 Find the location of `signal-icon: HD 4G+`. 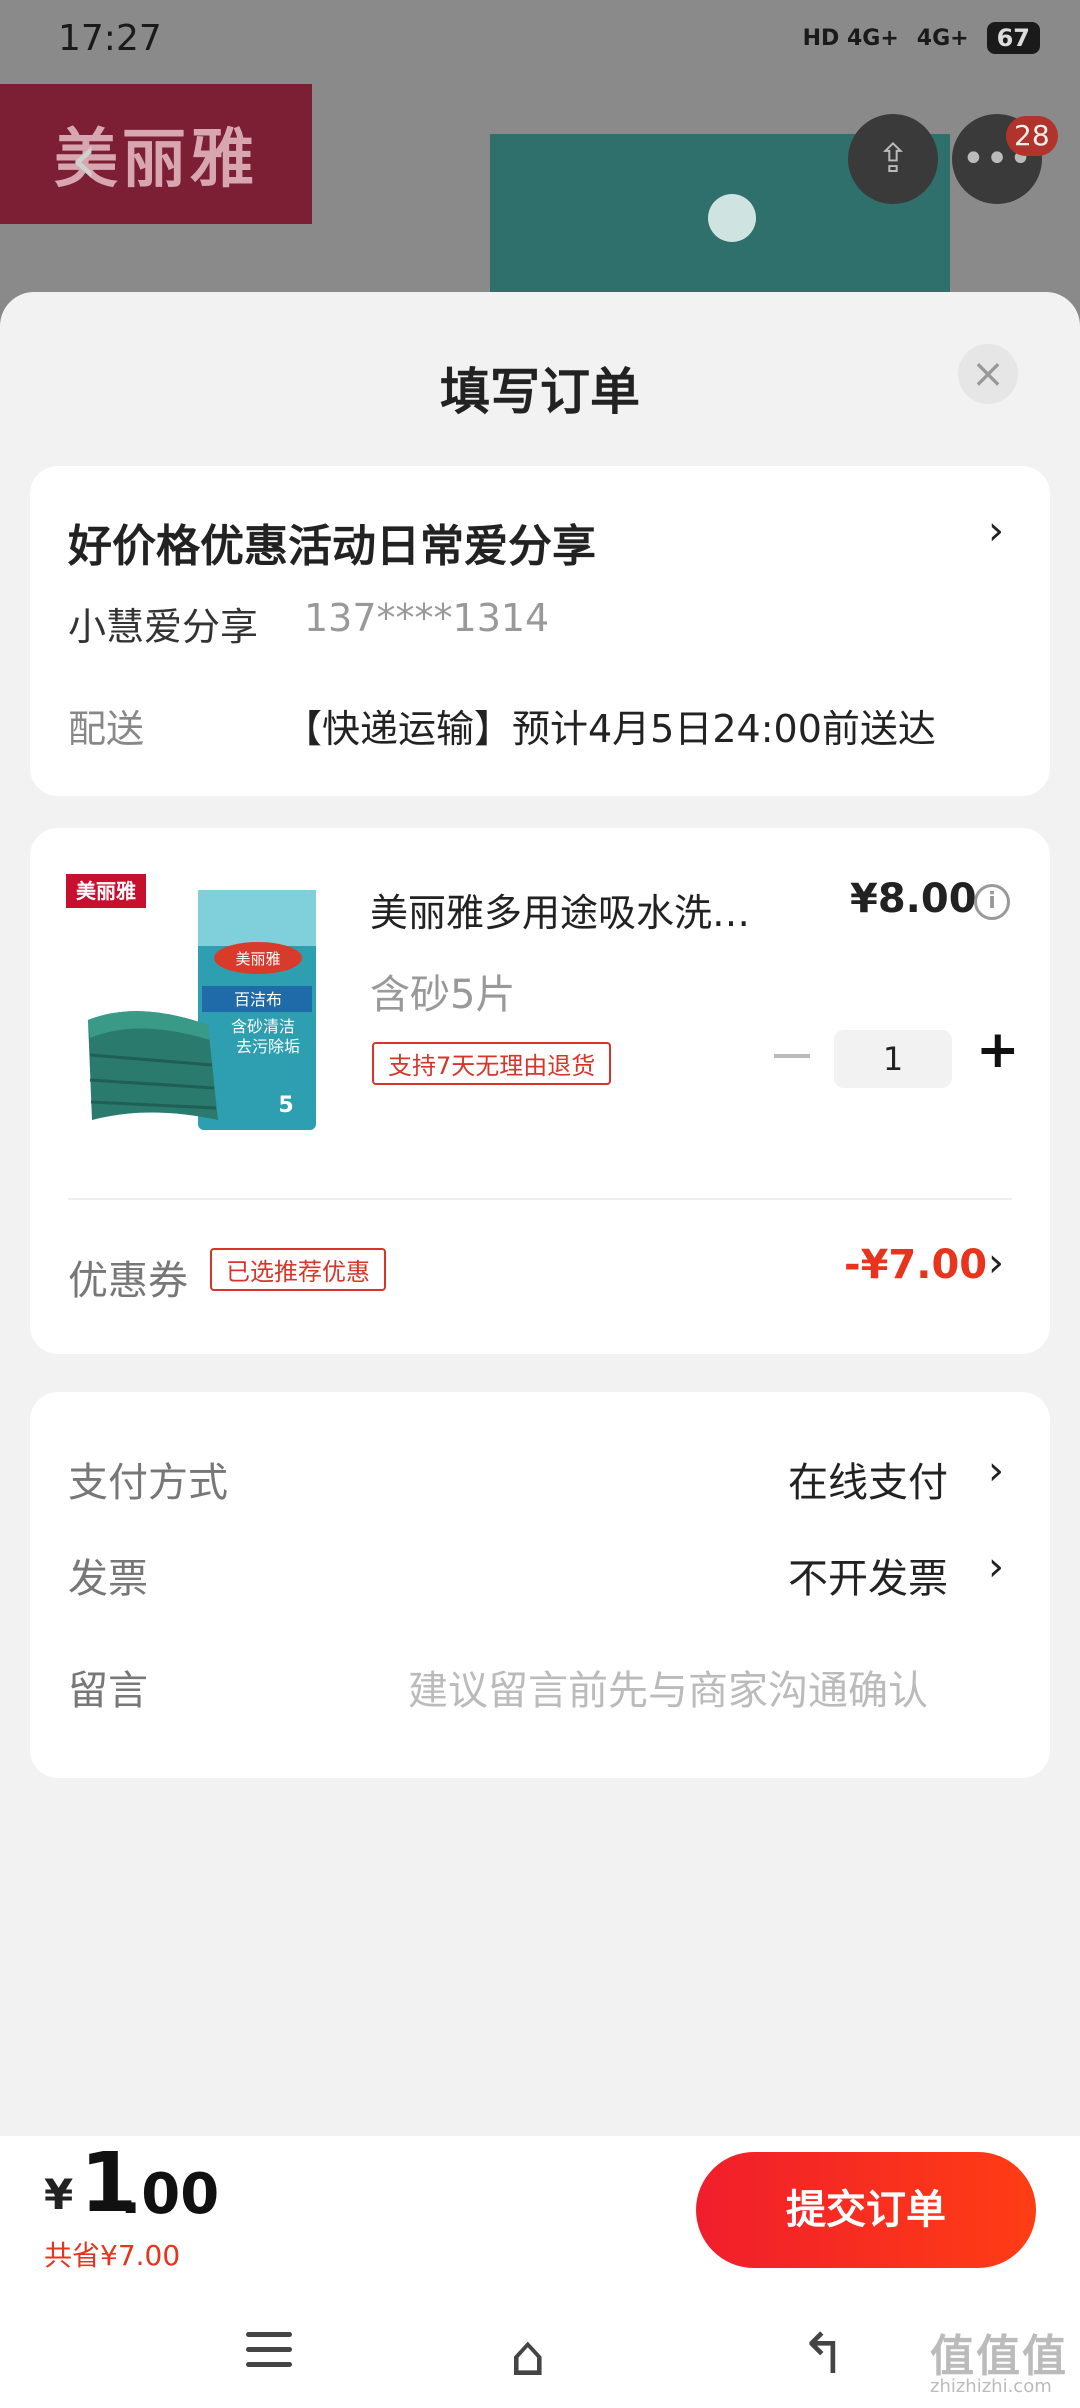

signal-icon: HD 4G+ is located at coordinates (850, 38).